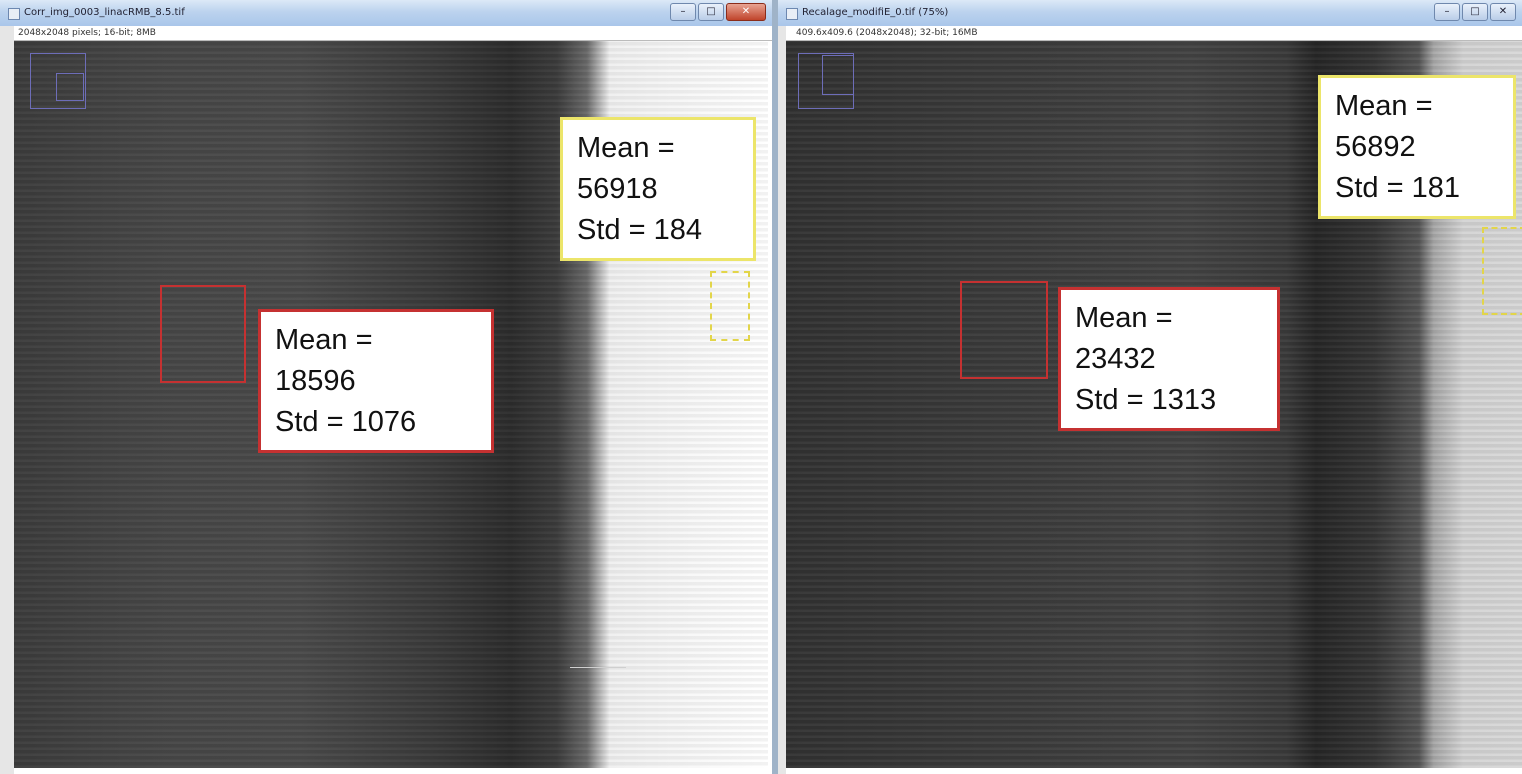  What do you see at coordinates (887, 33) in the screenshot?
I see `image-info-text: 409.6x409.6 (2048x2048); 32-bit; 16MB` at bounding box center [887, 33].